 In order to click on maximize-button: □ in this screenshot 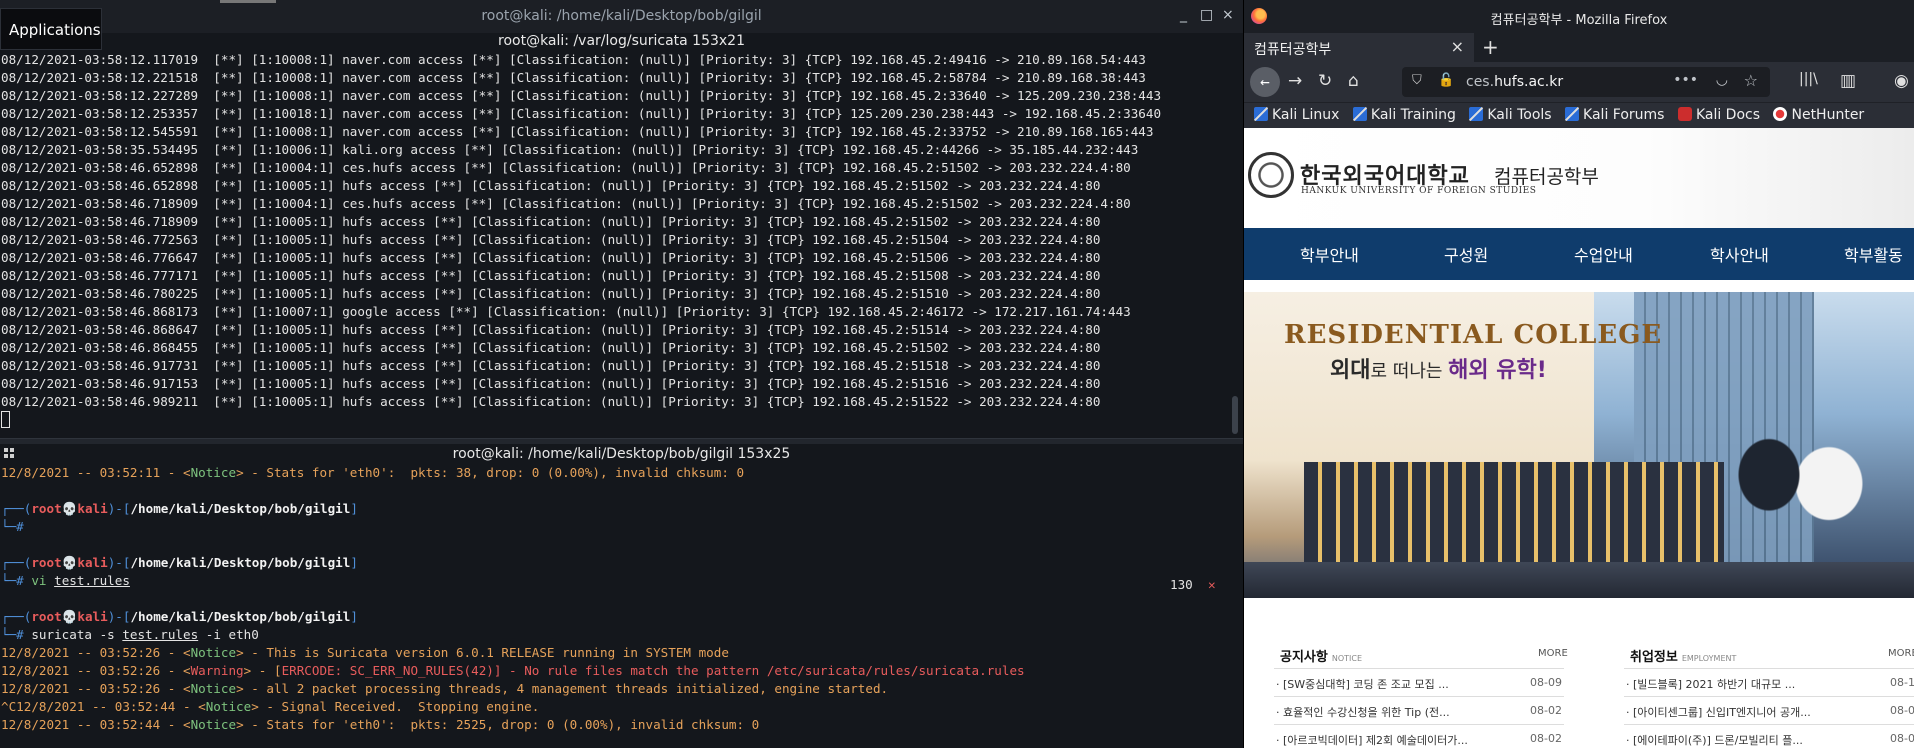, I will do `click(1206, 15)`.